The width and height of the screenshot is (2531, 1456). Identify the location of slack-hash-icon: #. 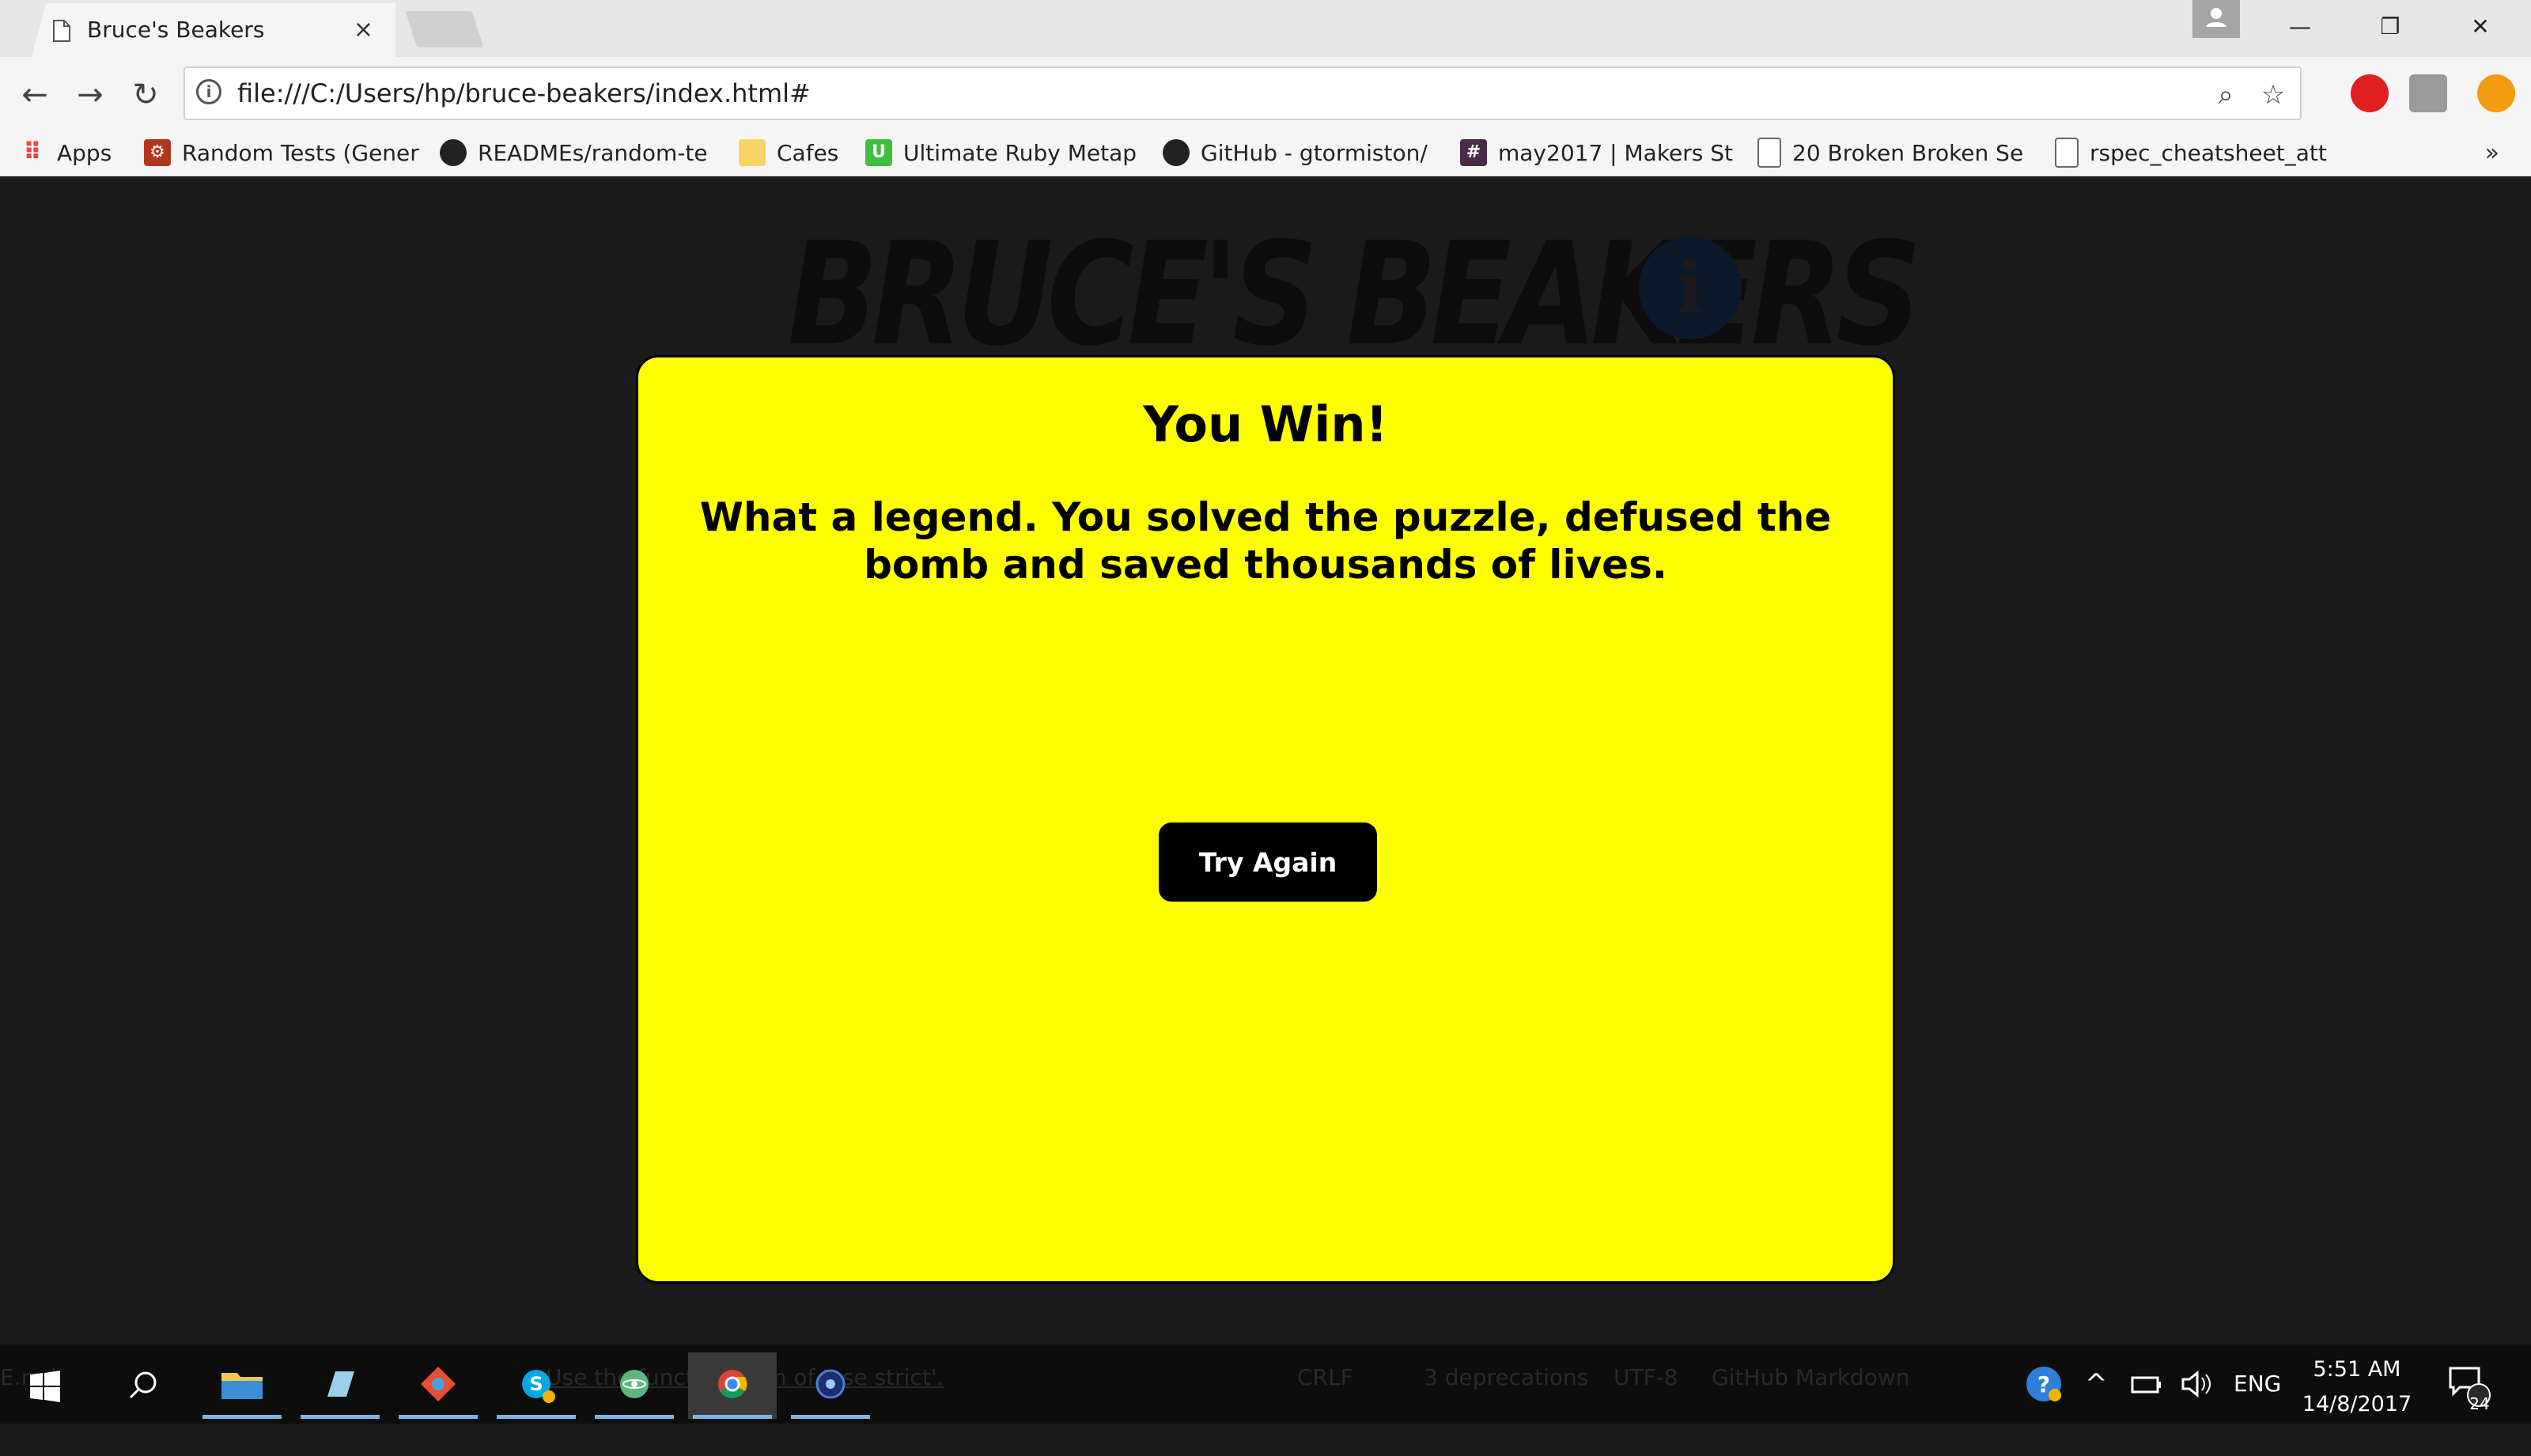
(1473, 152).